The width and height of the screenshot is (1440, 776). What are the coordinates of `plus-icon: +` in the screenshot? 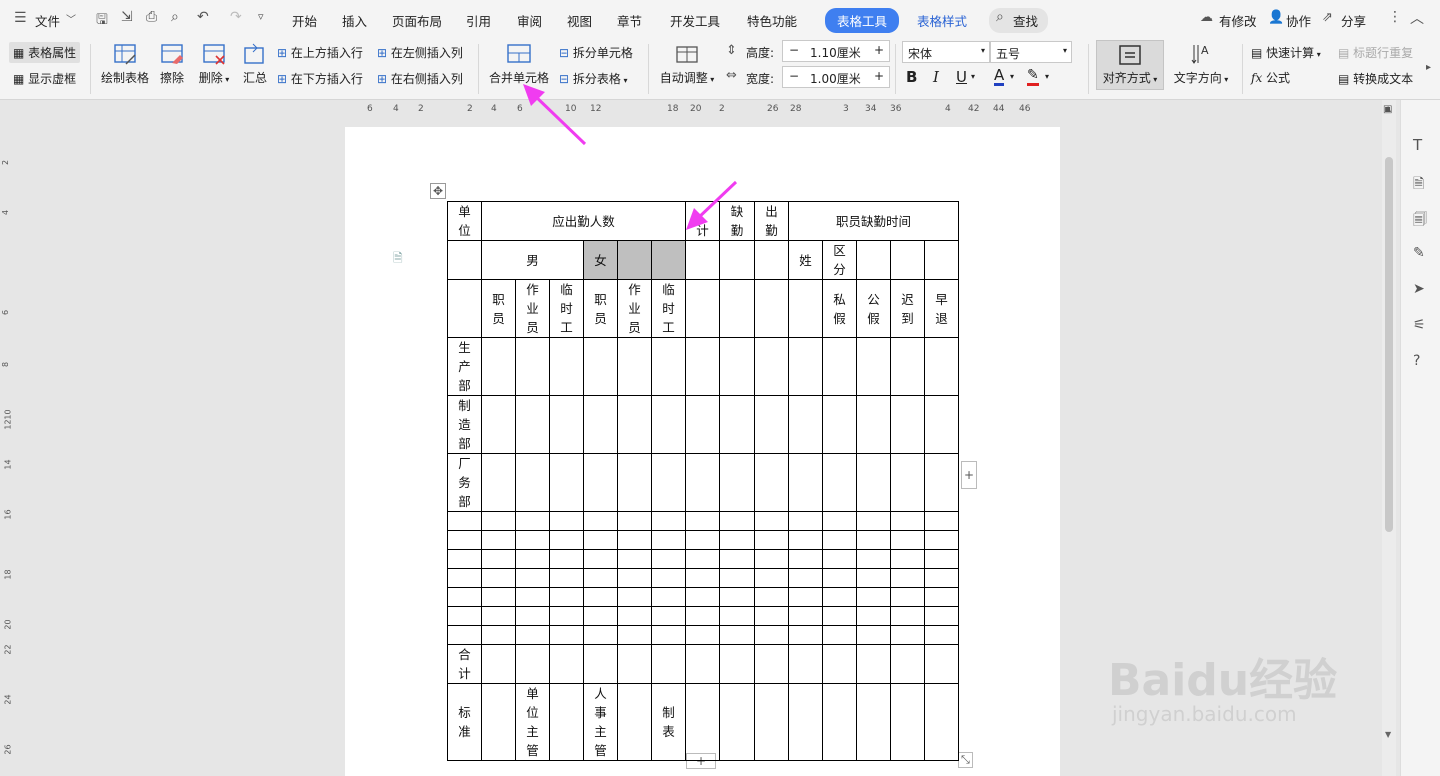 It's located at (879, 50).